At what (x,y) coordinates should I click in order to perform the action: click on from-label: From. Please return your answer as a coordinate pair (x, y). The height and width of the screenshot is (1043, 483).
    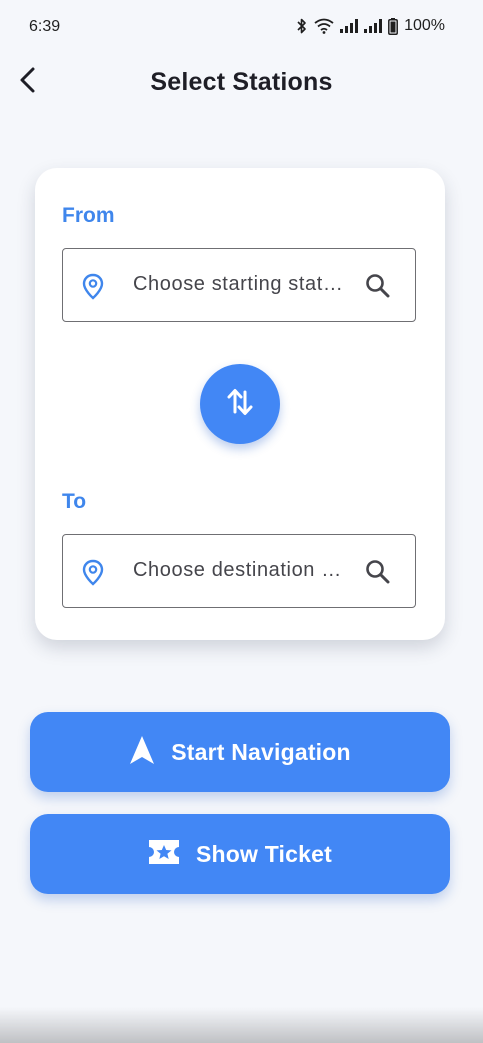
    Looking at the image, I should click on (88, 215).